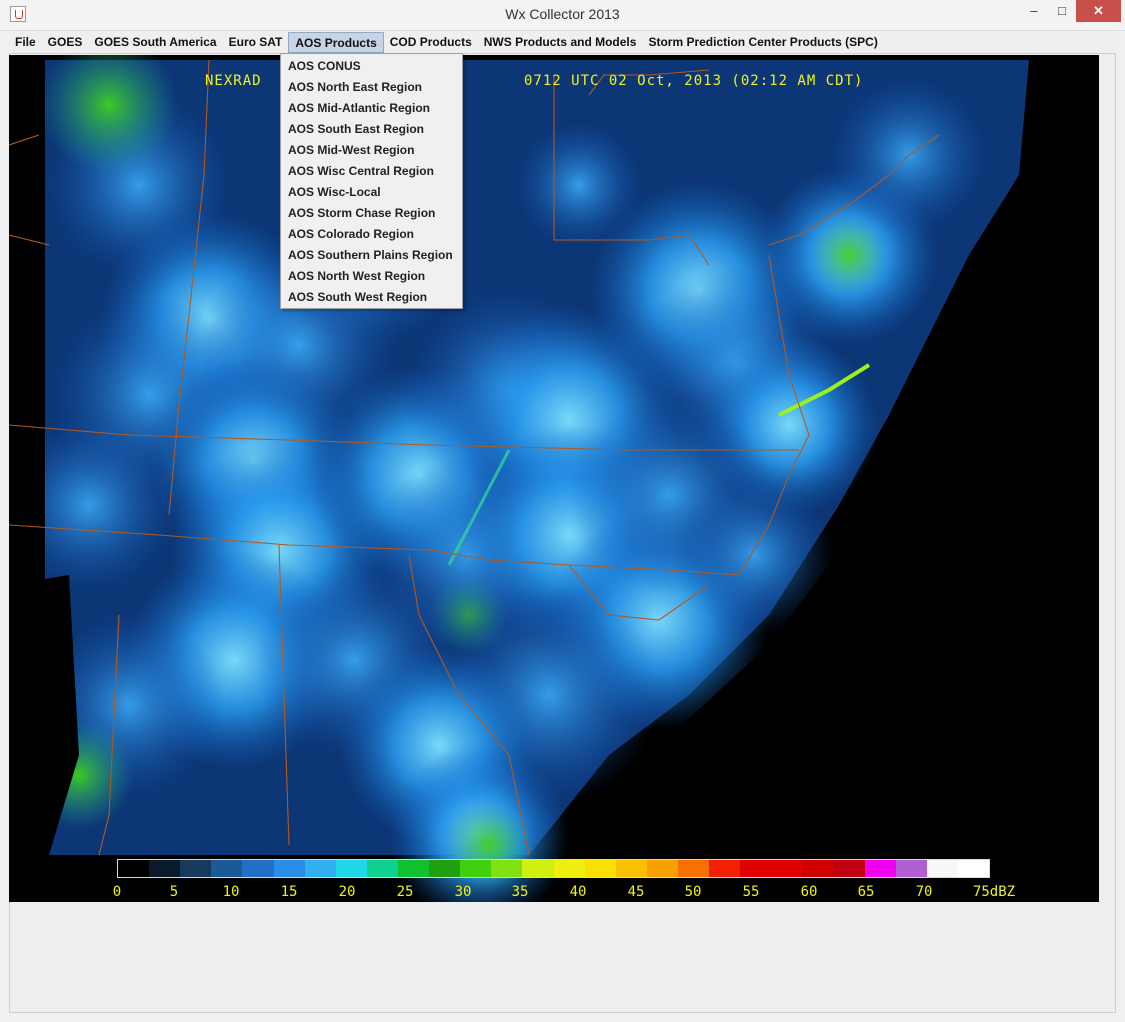  I want to click on dbz-color-legend, so click(553, 868).